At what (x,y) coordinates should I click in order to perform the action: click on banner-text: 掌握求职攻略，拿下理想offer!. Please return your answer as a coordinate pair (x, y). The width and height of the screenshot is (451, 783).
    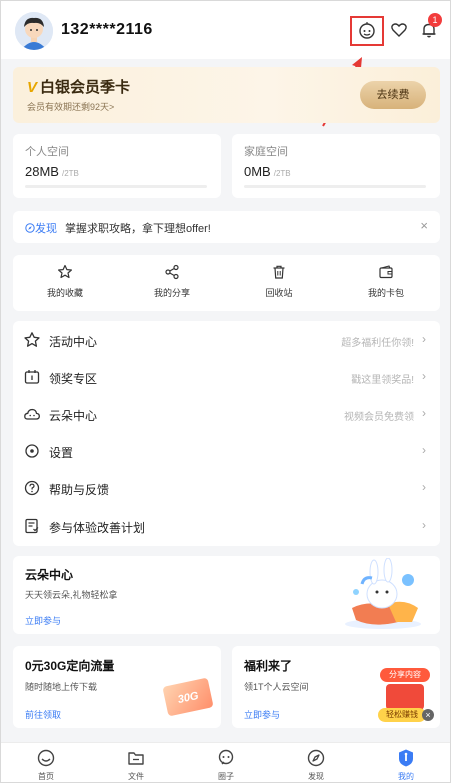
    Looking at the image, I should click on (138, 229).